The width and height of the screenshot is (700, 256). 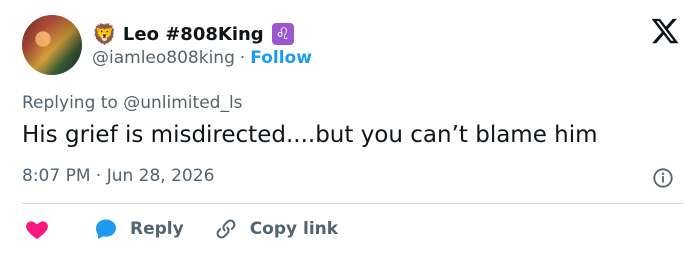 I want to click on author-handle: @iamleo808king, so click(x=163, y=58).